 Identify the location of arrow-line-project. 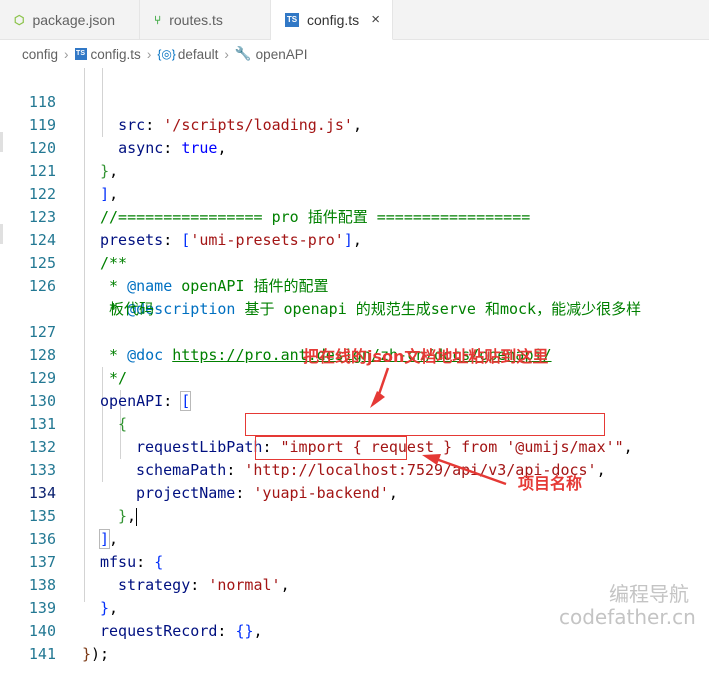
(471, 471).